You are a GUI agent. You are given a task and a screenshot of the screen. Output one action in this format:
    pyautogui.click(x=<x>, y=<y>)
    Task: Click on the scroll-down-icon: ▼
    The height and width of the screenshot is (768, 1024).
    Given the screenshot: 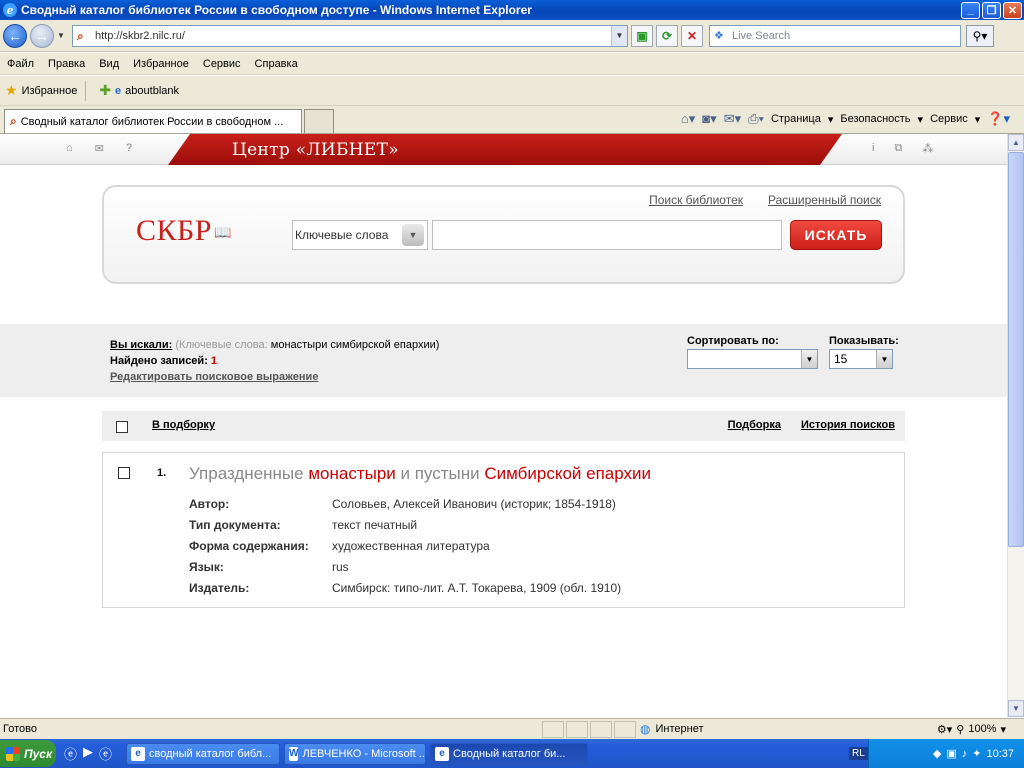 What is the action you would take?
    pyautogui.click(x=1016, y=708)
    